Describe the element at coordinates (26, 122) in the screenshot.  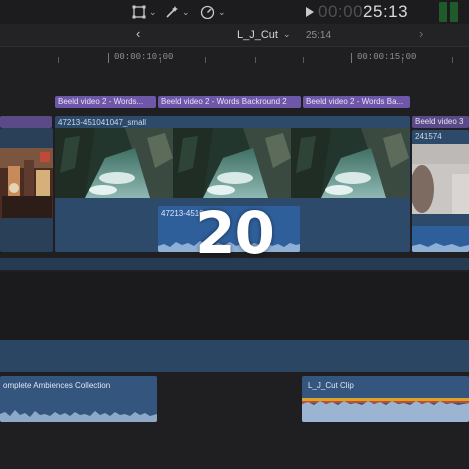
I see `title-clip-left` at that location.